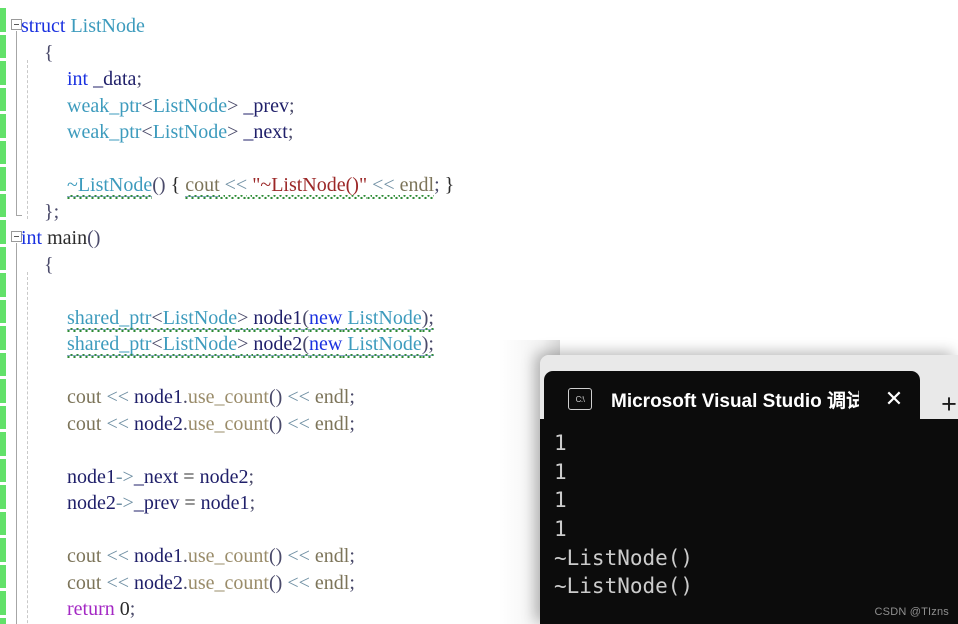  What do you see at coordinates (156, 503) in the screenshot?
I see `code-token: _prev` at bounding box center [156, 503].